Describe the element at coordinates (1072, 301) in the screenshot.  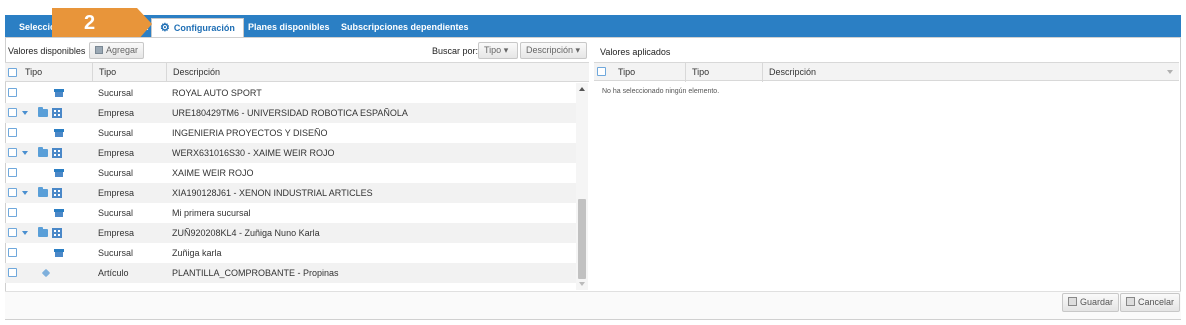
I see `save-icon` at that location.